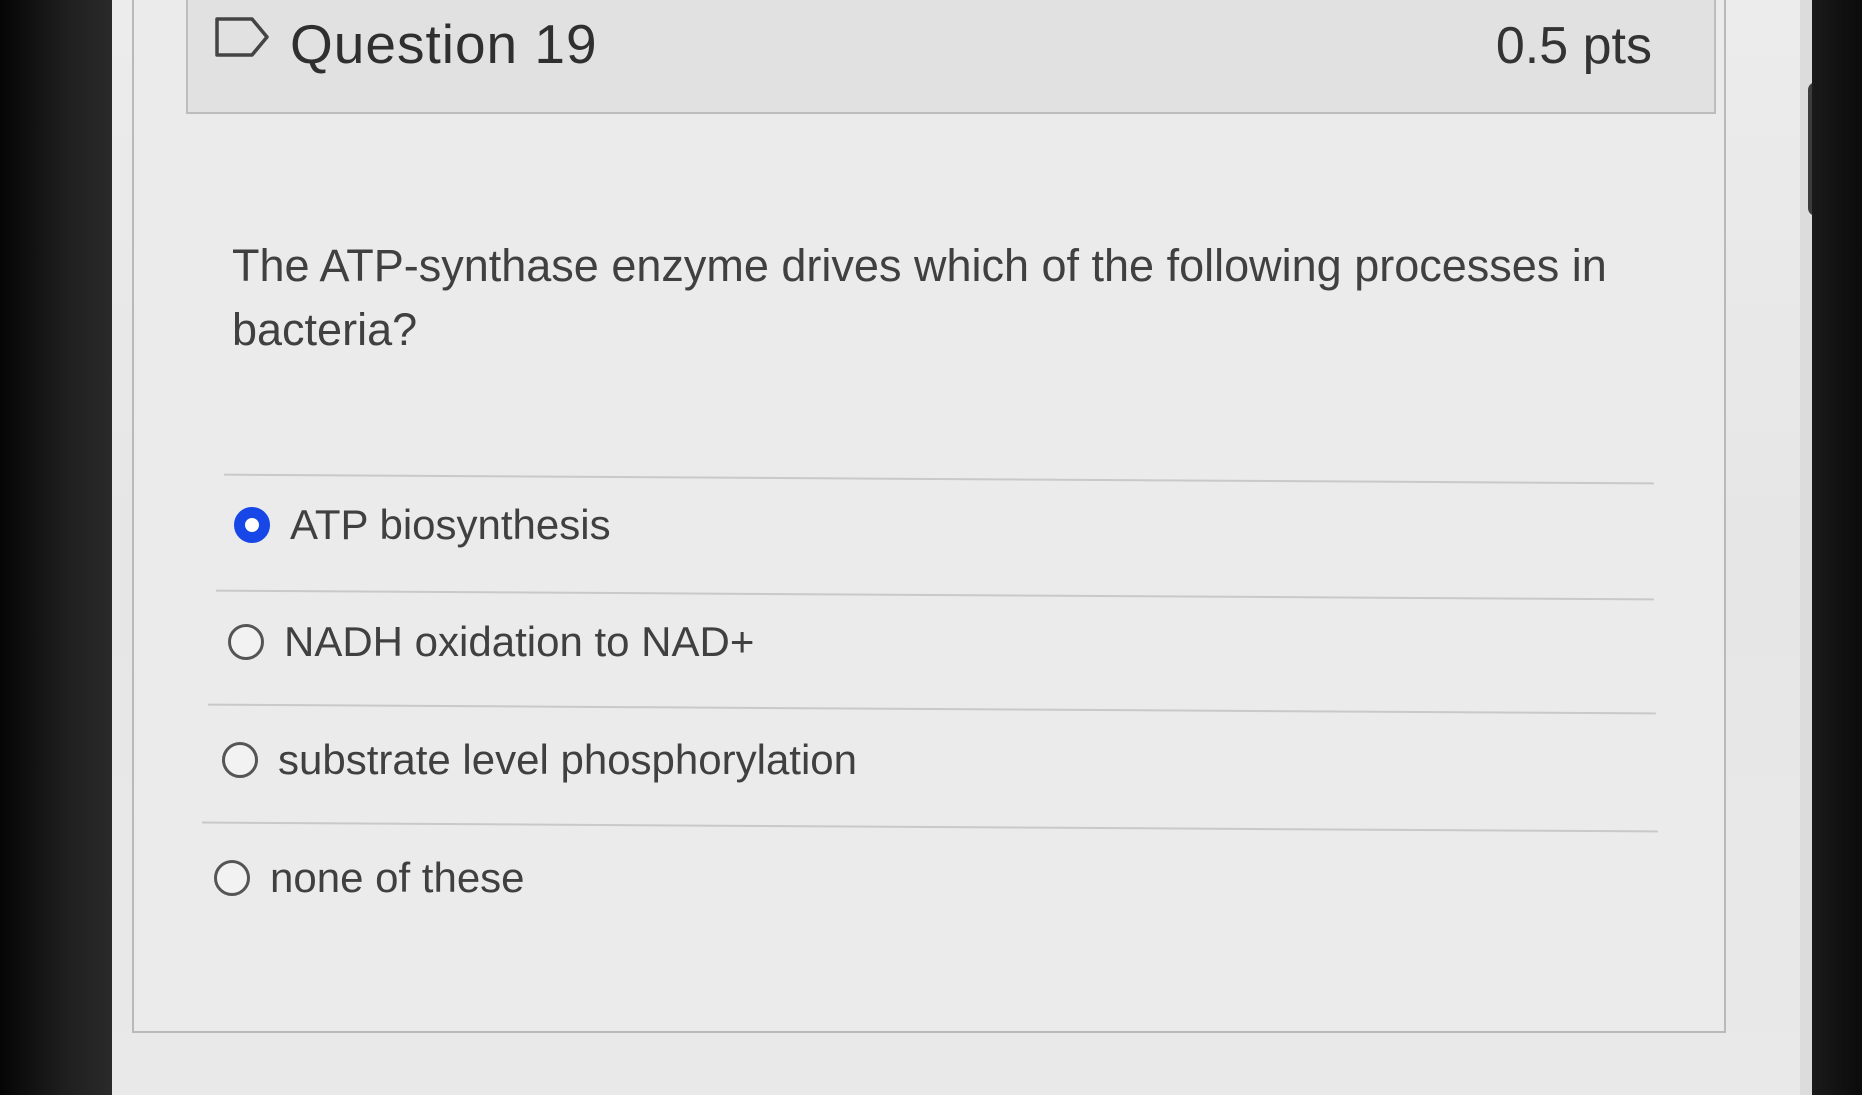 The height and width of the screenshot is (1095, 1862). I want to click on answer-option-none-of-these: none of these, so click(369, 878).